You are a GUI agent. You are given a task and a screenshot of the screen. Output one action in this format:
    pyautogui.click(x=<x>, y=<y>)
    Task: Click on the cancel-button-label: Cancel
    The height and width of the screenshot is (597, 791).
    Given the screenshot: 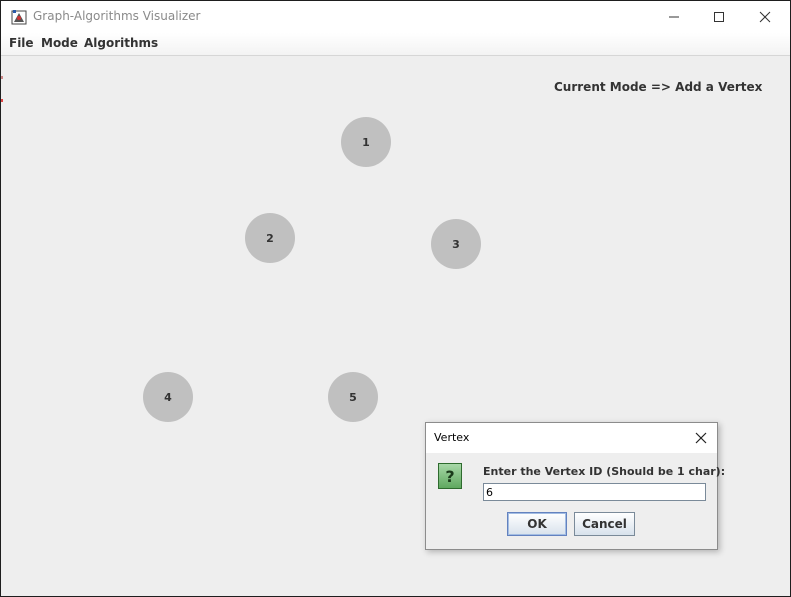 What is the action you would take?
    pyautogui.click(x=604, y=524)
    